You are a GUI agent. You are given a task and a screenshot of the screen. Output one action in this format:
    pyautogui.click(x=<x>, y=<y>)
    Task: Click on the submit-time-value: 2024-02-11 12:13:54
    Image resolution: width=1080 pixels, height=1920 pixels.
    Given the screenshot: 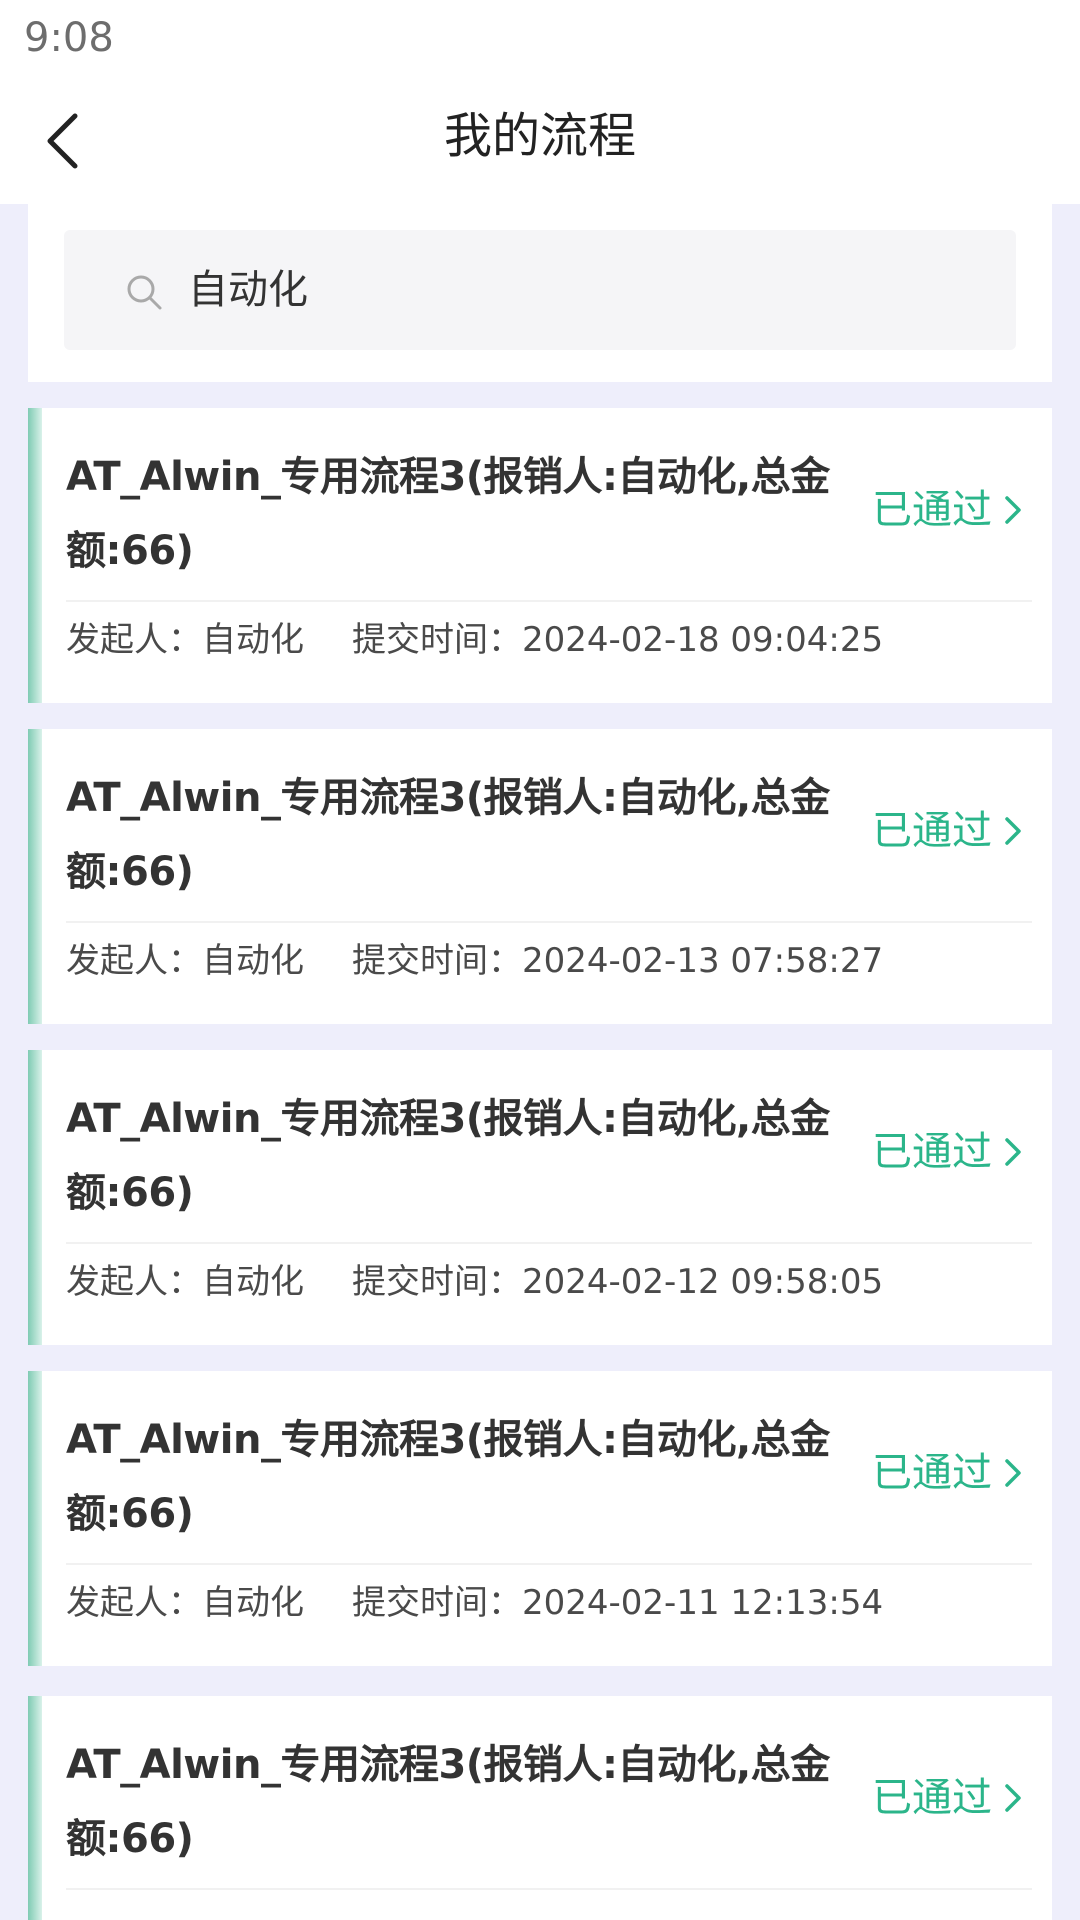 What is the action you would take?
    pyautogui.click(x=703, y=1603)
    